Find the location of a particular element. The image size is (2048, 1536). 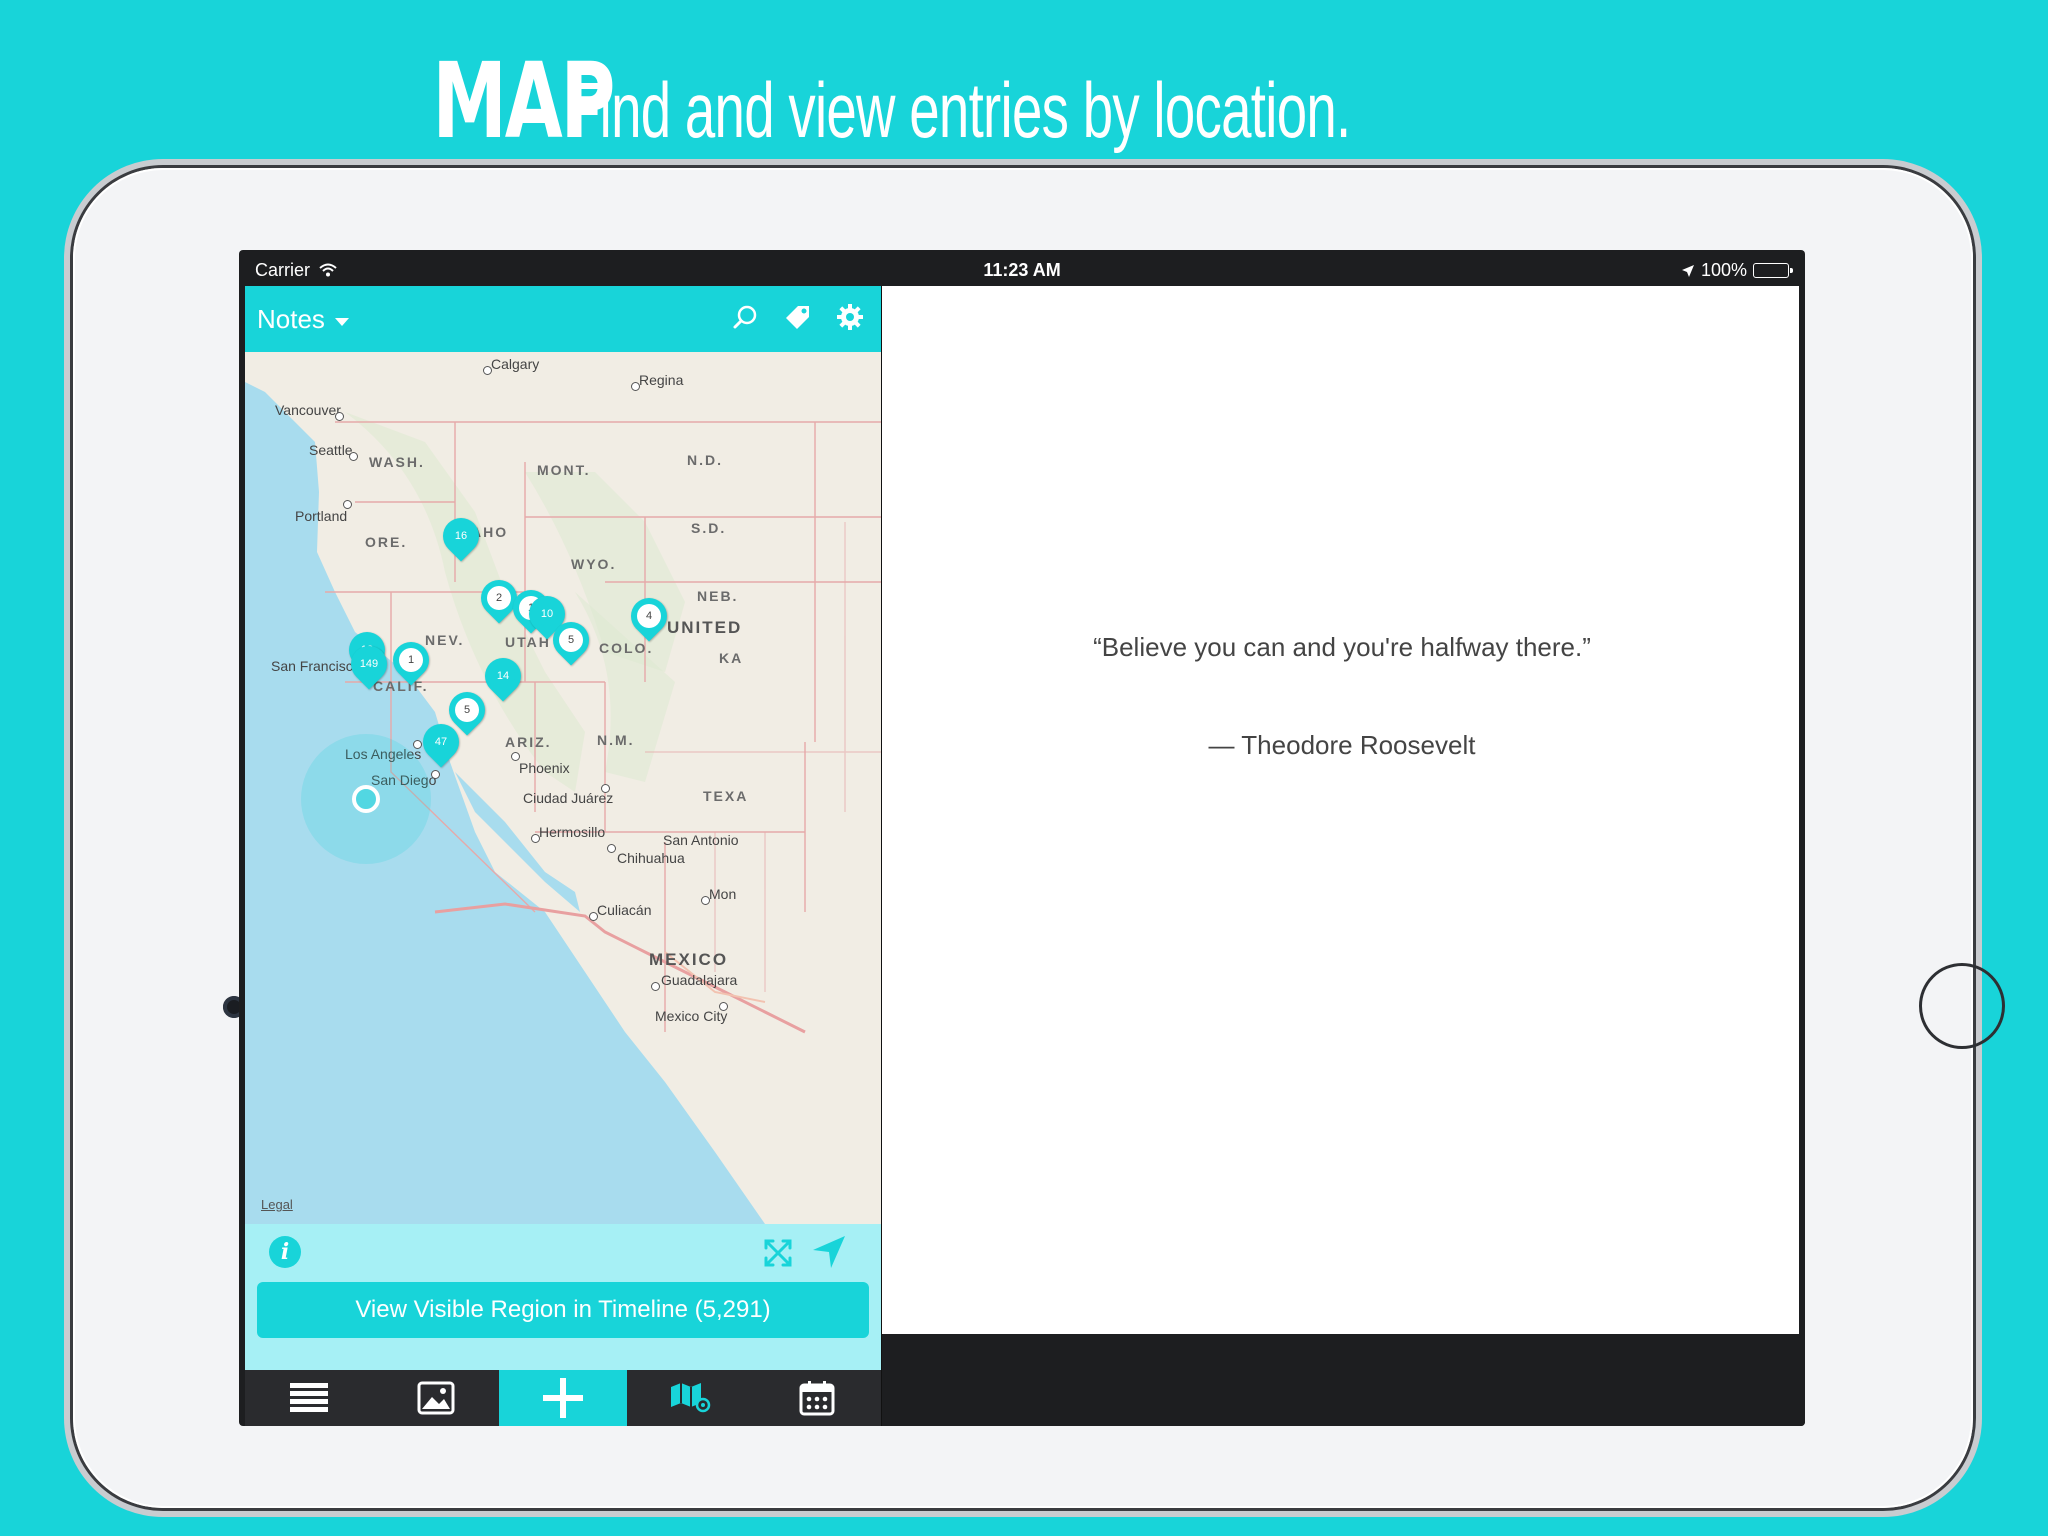

city-seattle: Seattle is located at coordinates (331, 450).